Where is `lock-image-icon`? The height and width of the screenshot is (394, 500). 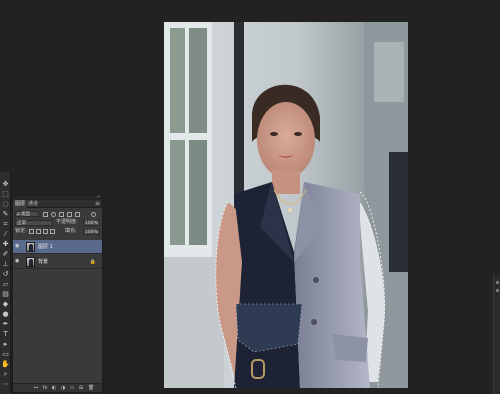
lock-image-icon is located at coordinates (38, 231).